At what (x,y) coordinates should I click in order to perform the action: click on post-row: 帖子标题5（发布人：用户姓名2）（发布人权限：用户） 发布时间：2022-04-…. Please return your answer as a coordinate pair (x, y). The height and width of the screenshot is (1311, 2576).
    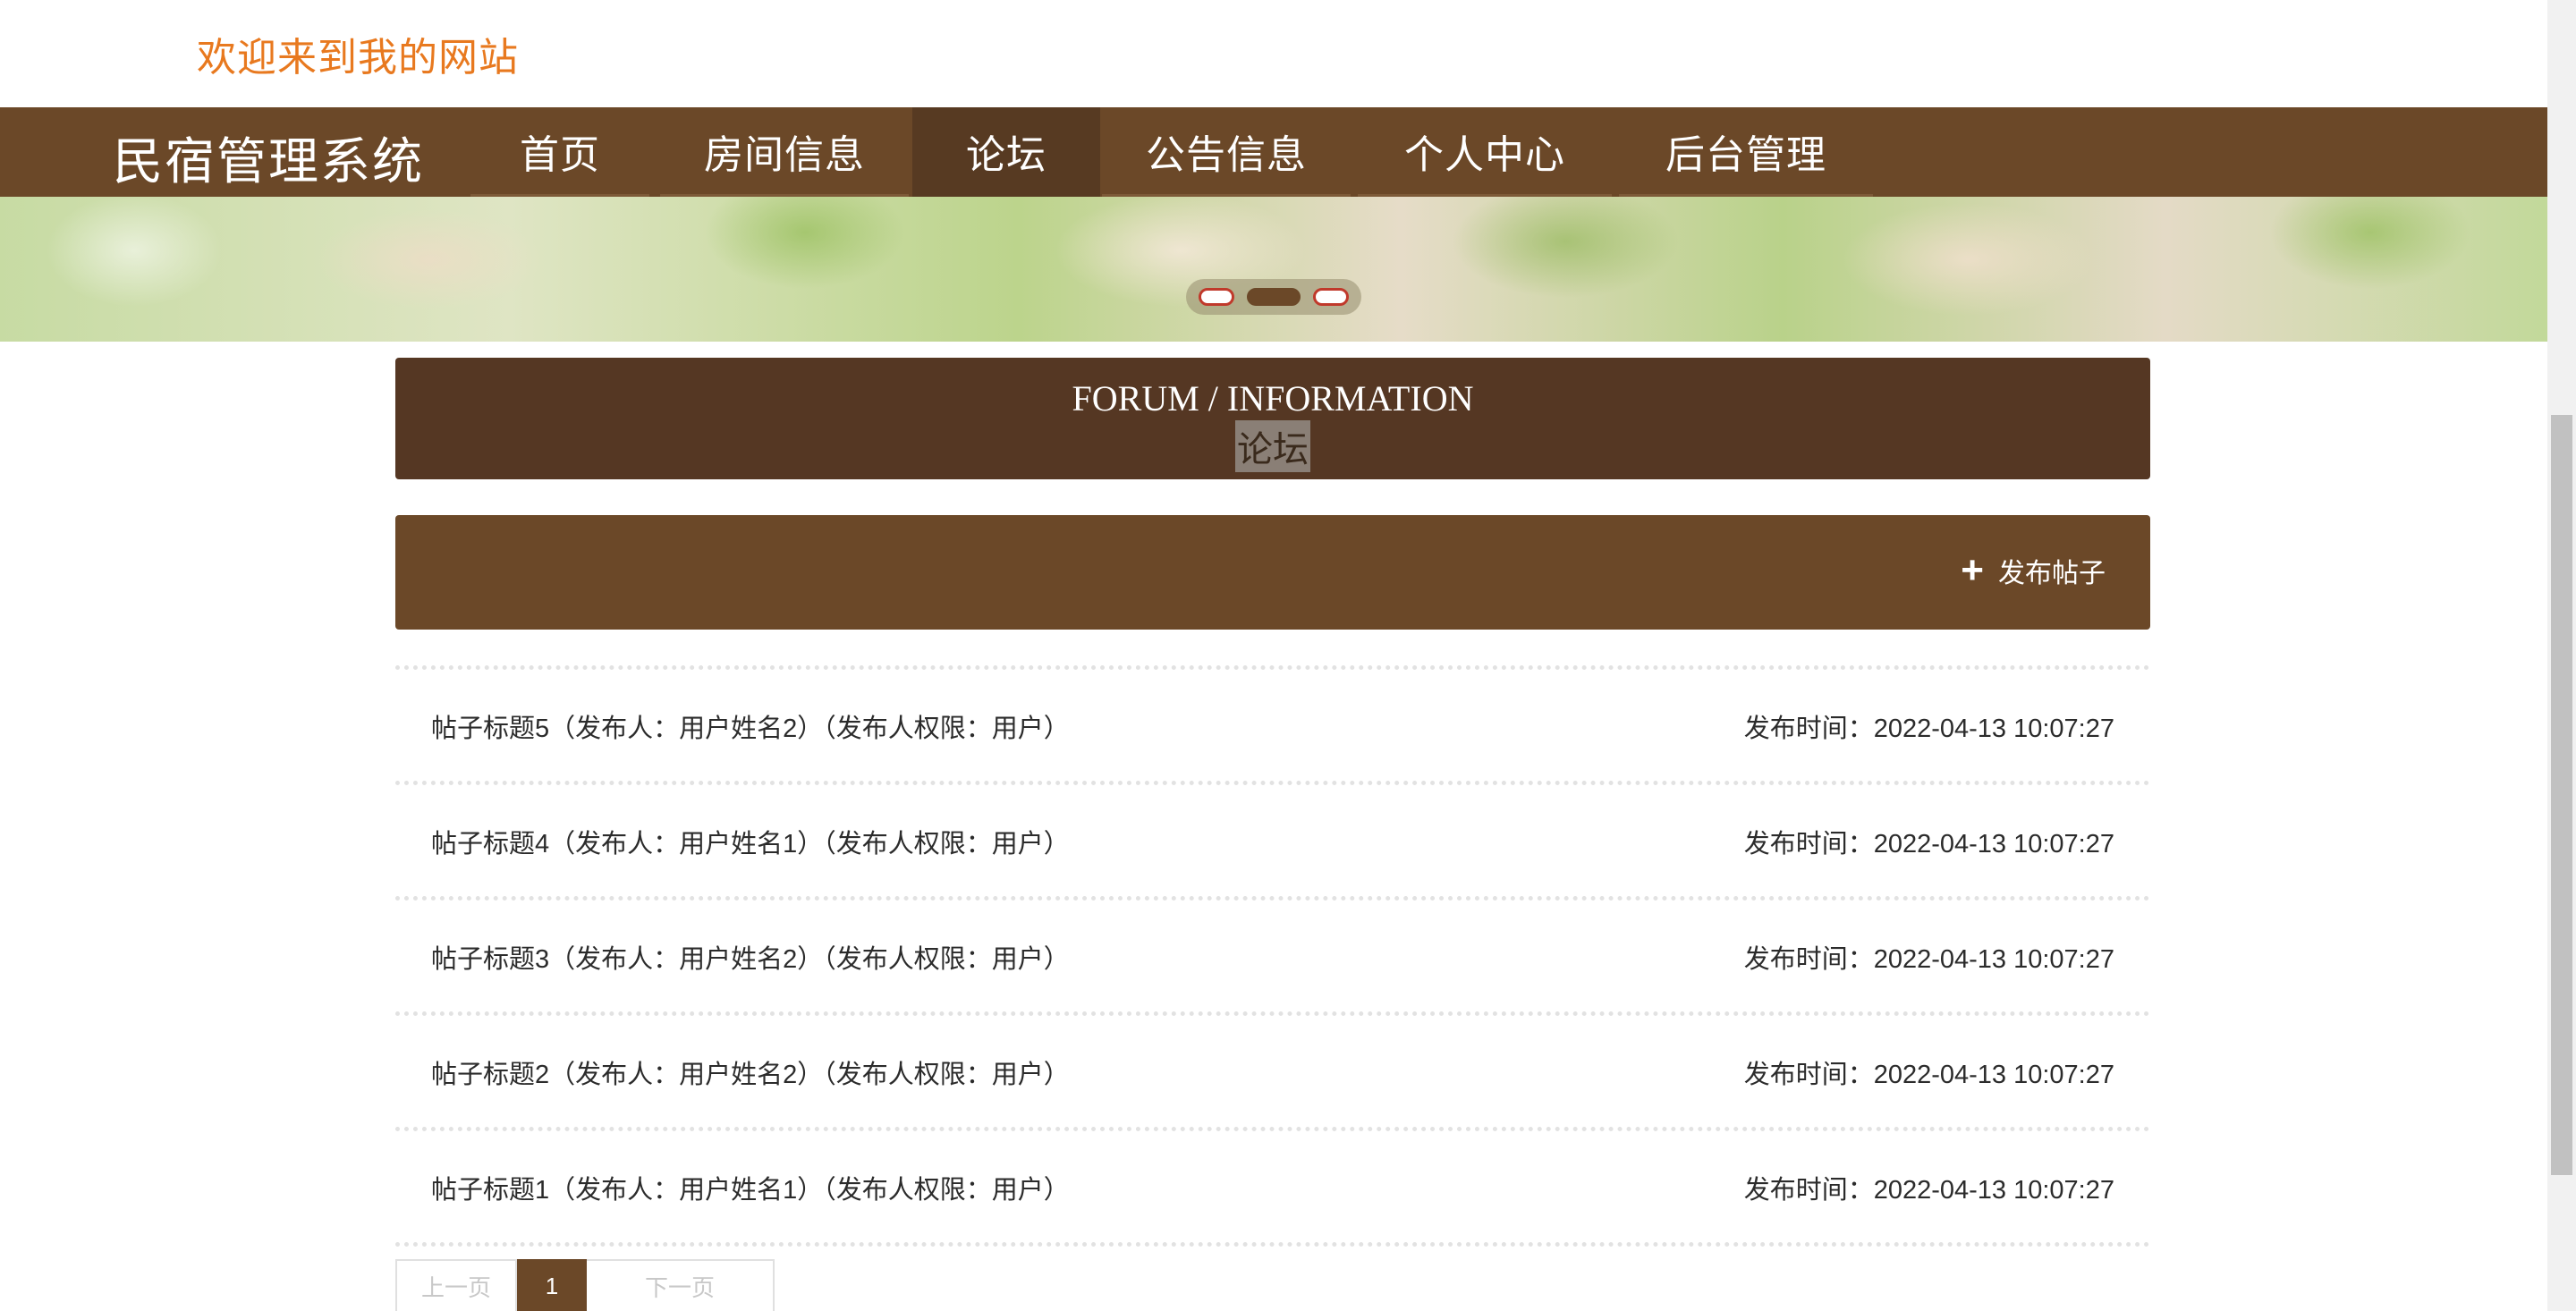
    Looking at the image, I should click on (1272, 723).